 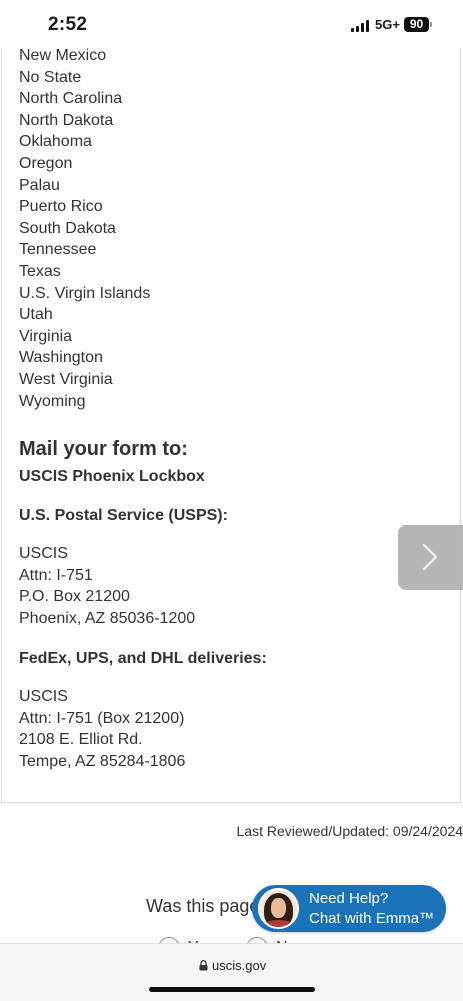 What do you see at coordinates (67, 25) in the screenshot?
I see `status-time: 2:52` at bounding box center [67, 25].